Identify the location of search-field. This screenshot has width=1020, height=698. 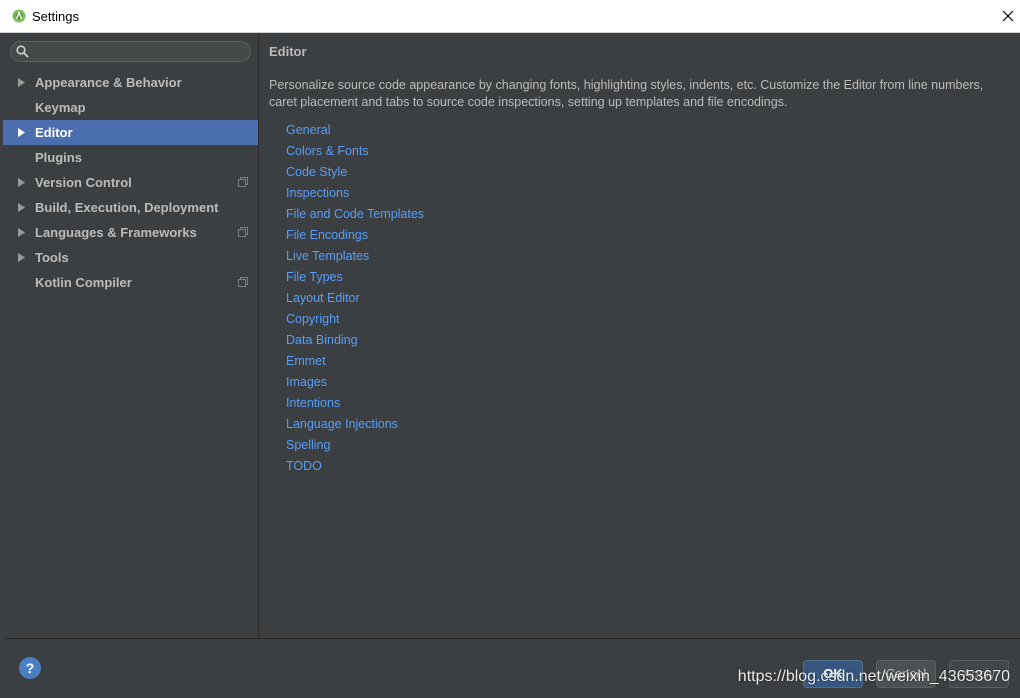
(130, 51).